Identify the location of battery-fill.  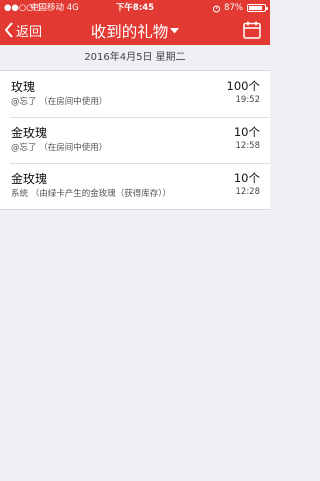
(256, 8).